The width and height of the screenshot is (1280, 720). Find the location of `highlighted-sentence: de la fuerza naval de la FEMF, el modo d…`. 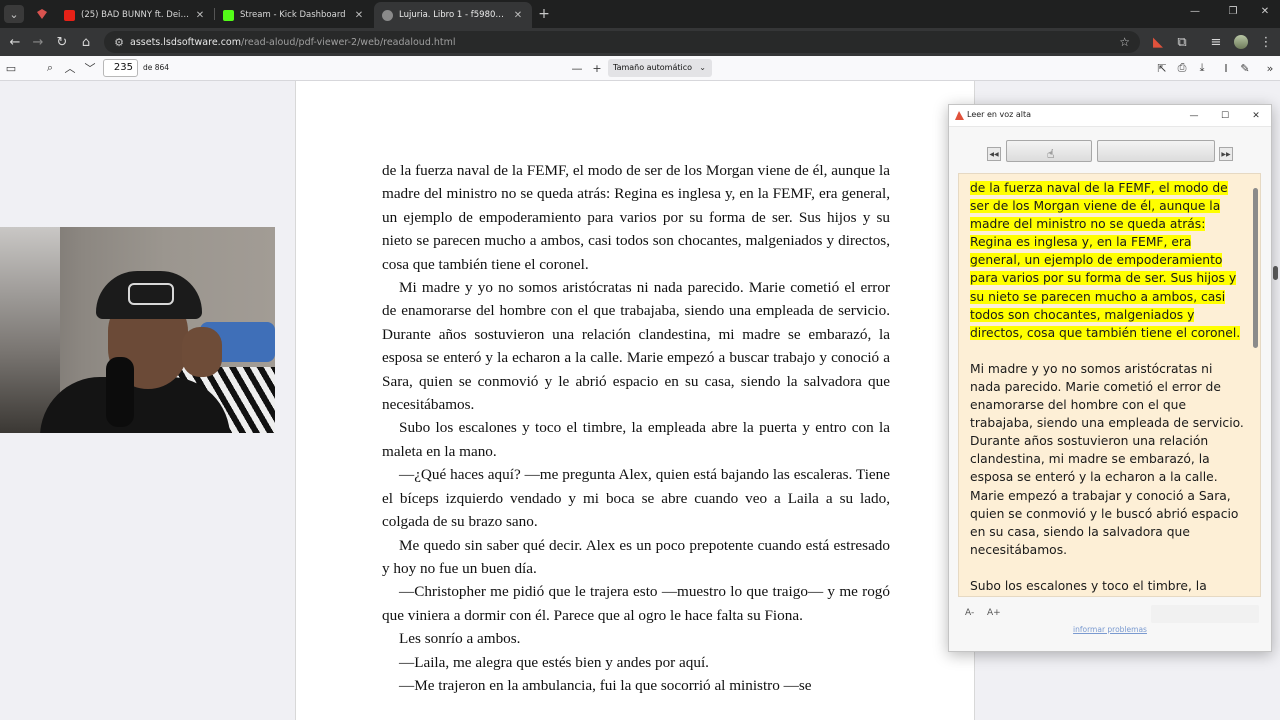

highlighted-sentence: de la fuerza naval de la FEMF, el modo d… is located at coordinates (1105, 260).